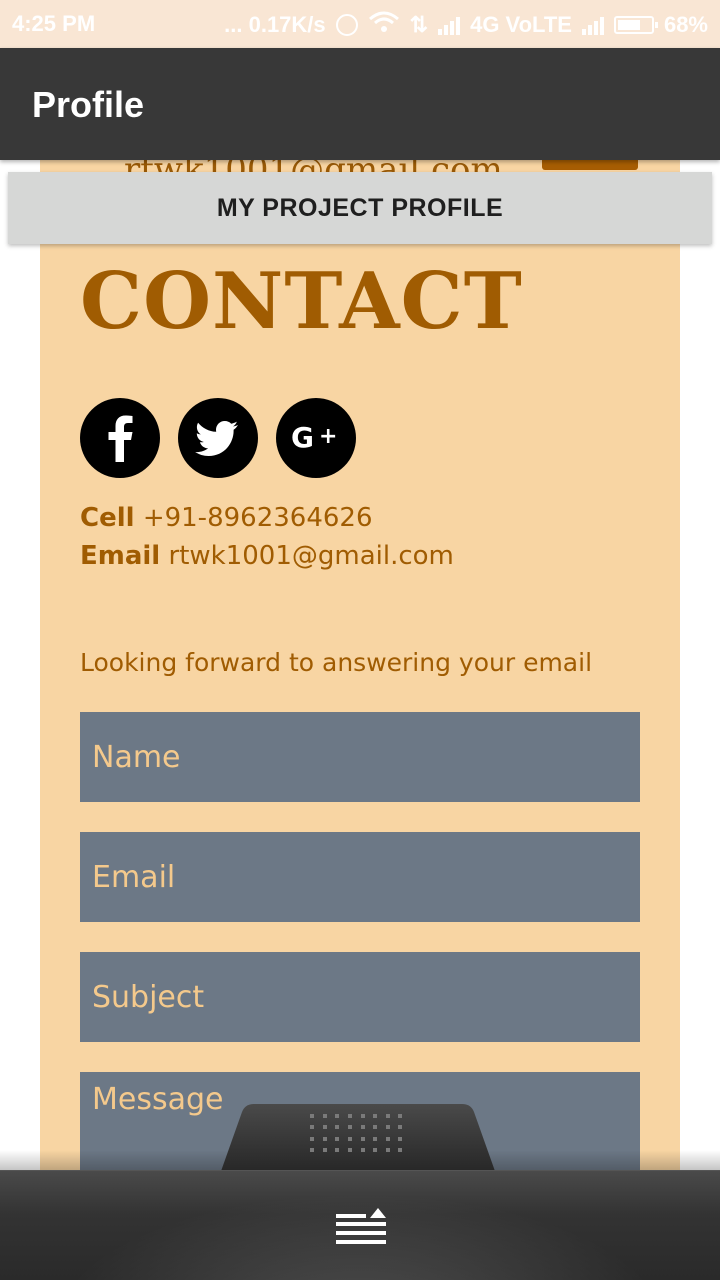 Image resolution: width=720 pixels, height=1280 pixels. I want to click on social-links: G +, so click(218, 438).